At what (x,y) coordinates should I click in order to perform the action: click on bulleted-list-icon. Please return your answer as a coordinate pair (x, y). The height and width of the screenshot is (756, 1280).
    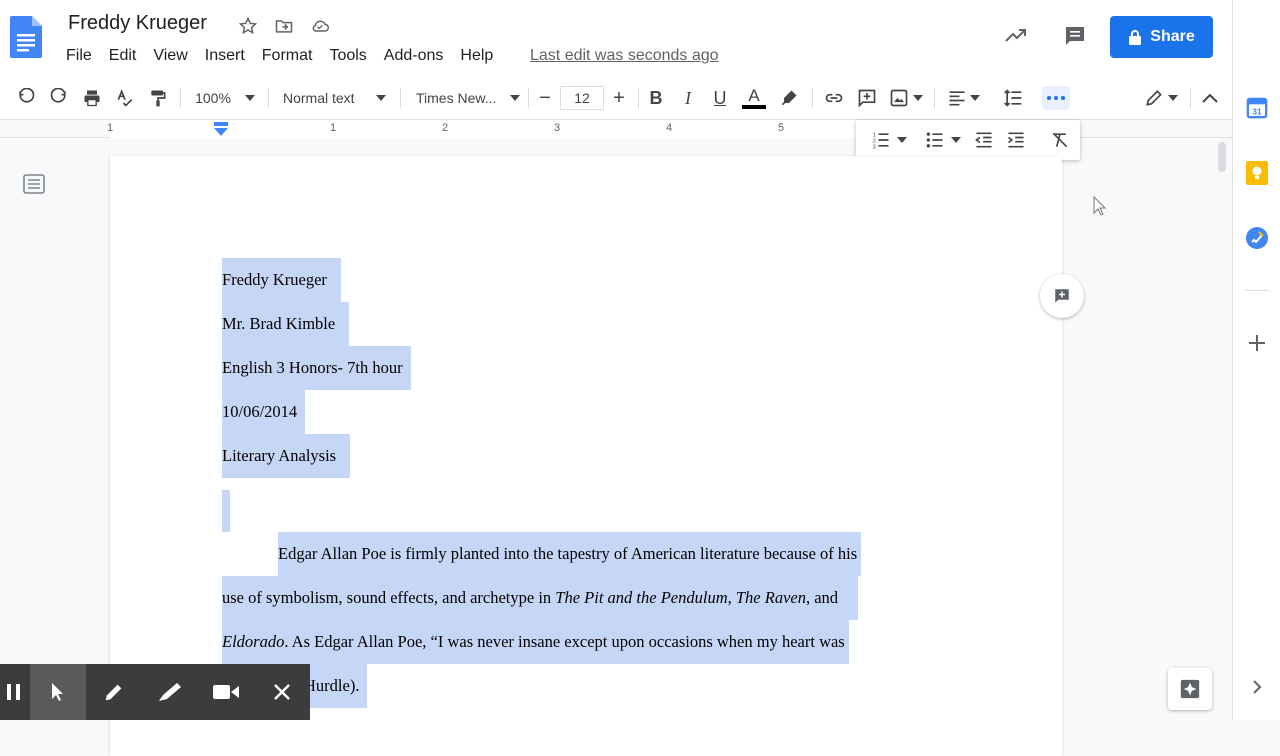
    Looking at the image, I should click on (943, 140).